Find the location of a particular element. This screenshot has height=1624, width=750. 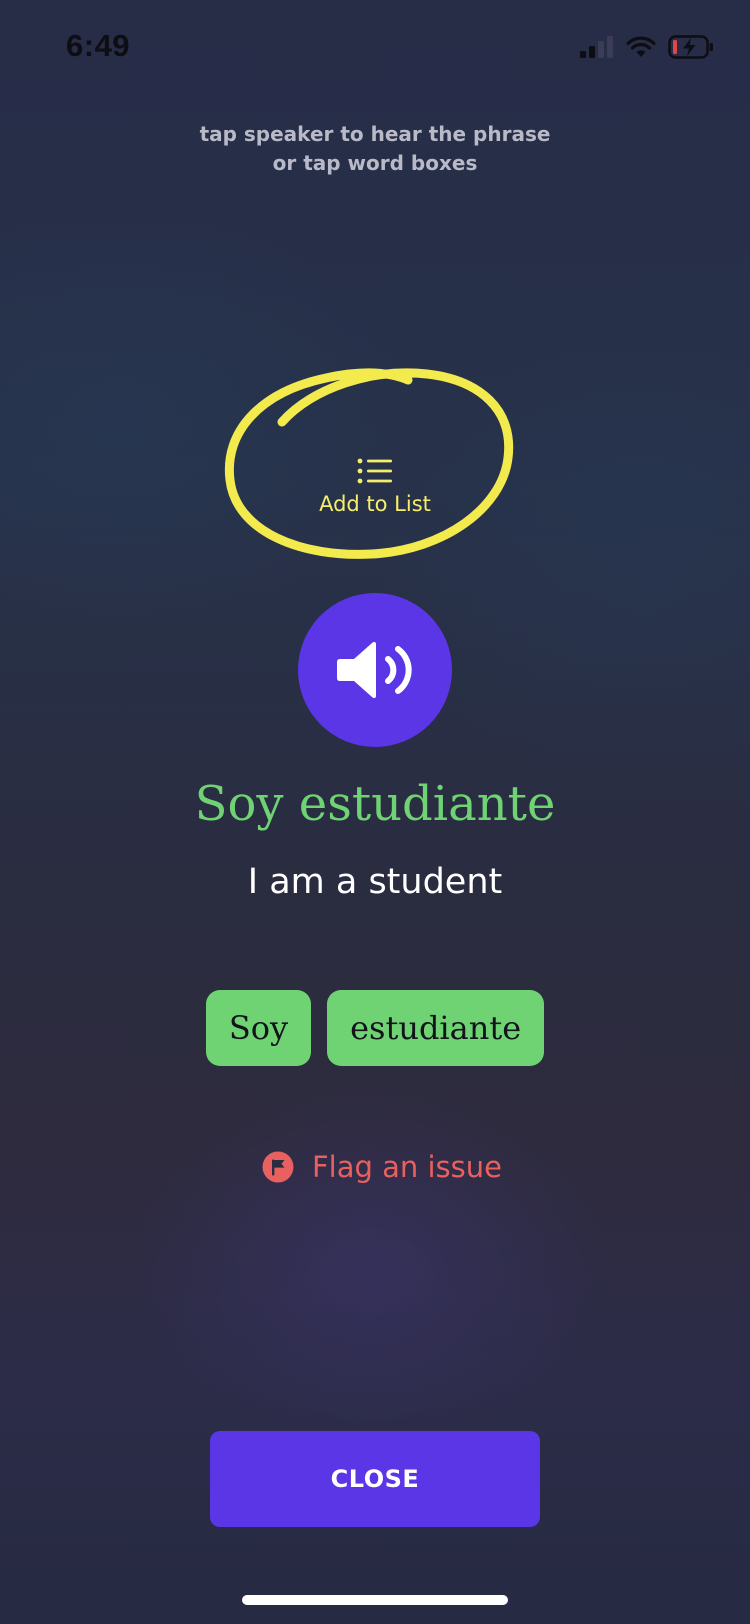

home-indicator is located at coordinates (375, 1600).